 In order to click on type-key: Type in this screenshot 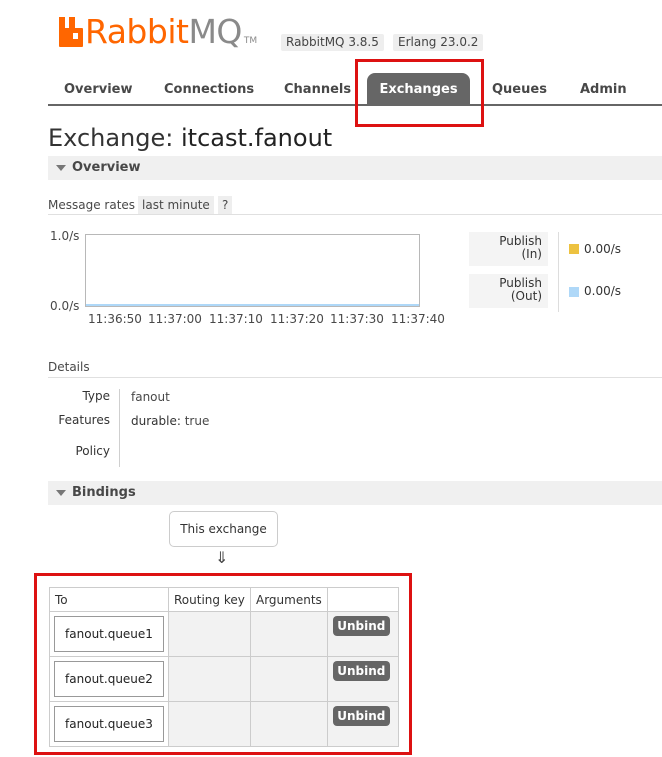, I will do `click(96, 396)`.